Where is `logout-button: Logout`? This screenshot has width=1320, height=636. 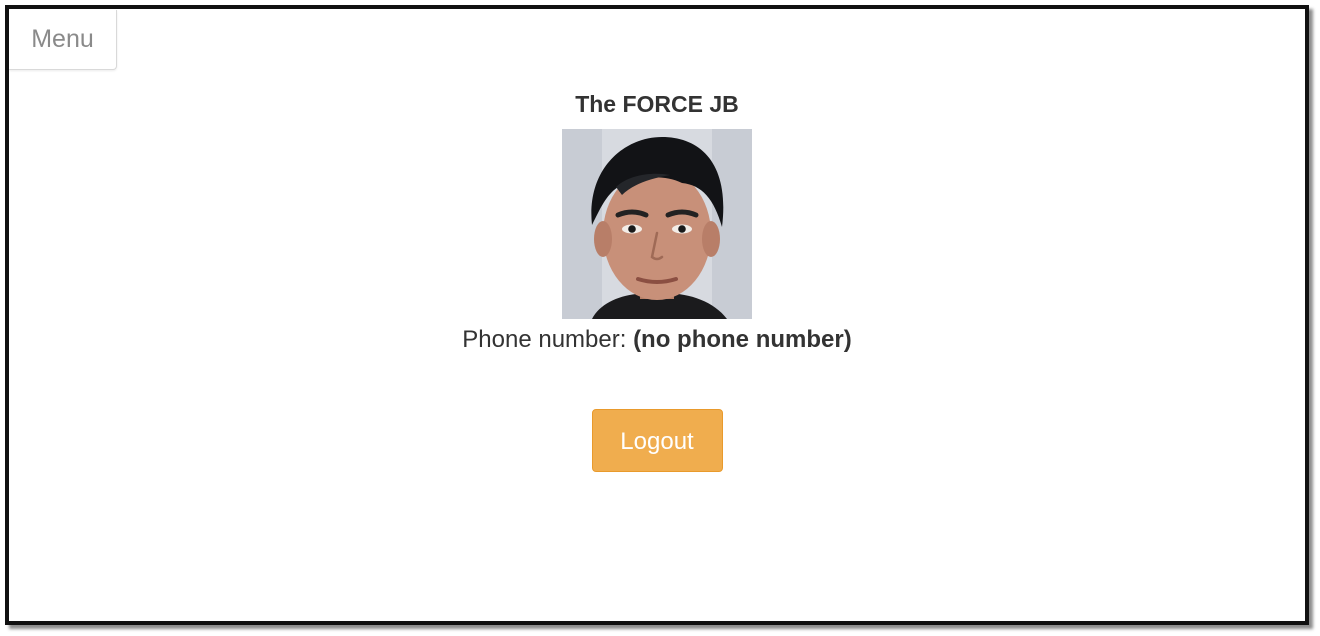 logout-button: Logout is located at coordinates (657, 440).